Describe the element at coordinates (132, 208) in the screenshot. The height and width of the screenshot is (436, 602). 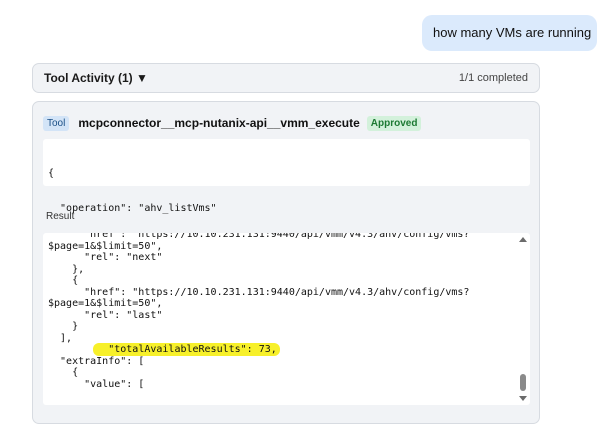
I see `tool-input-line: "operation": "ahv_listVms"` at that location.